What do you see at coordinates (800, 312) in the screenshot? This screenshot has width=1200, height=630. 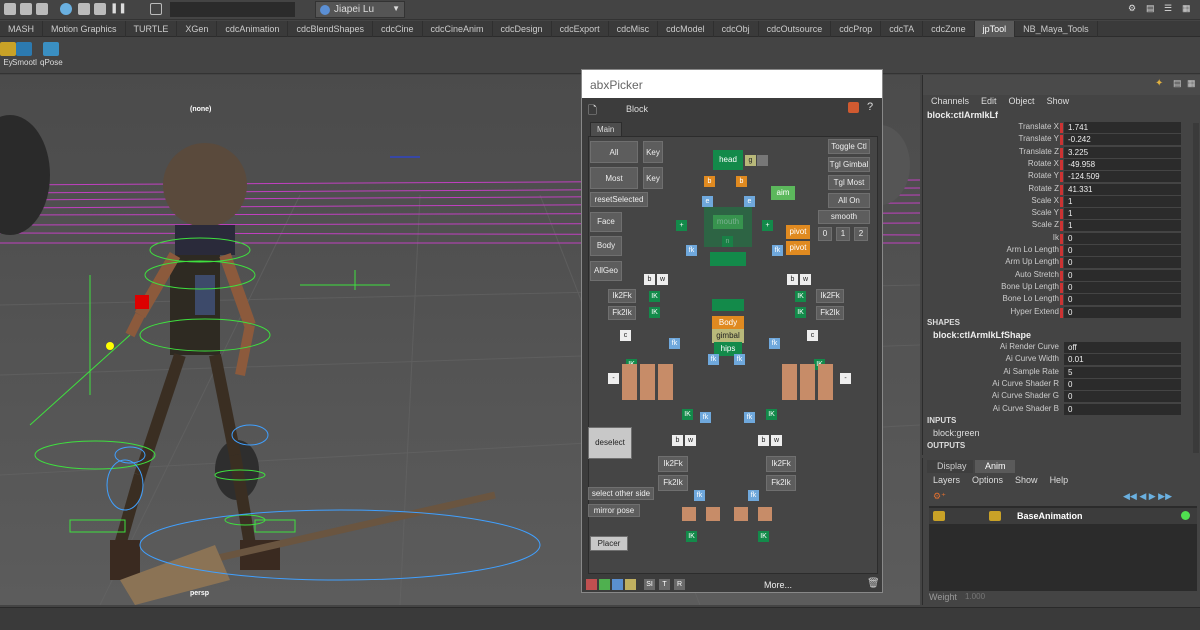 I see `arm-ik-right-2: IK` at bounding box center [800, 312].